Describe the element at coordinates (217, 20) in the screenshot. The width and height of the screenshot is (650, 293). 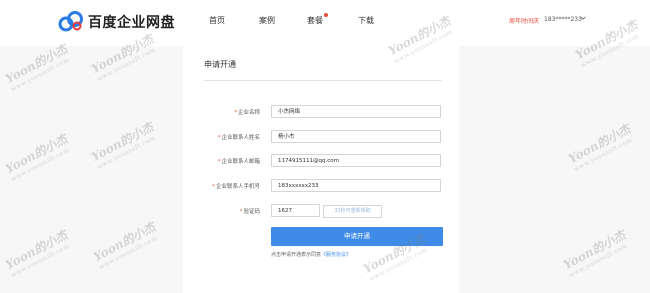
I see `nav-home: 首页` at that location.